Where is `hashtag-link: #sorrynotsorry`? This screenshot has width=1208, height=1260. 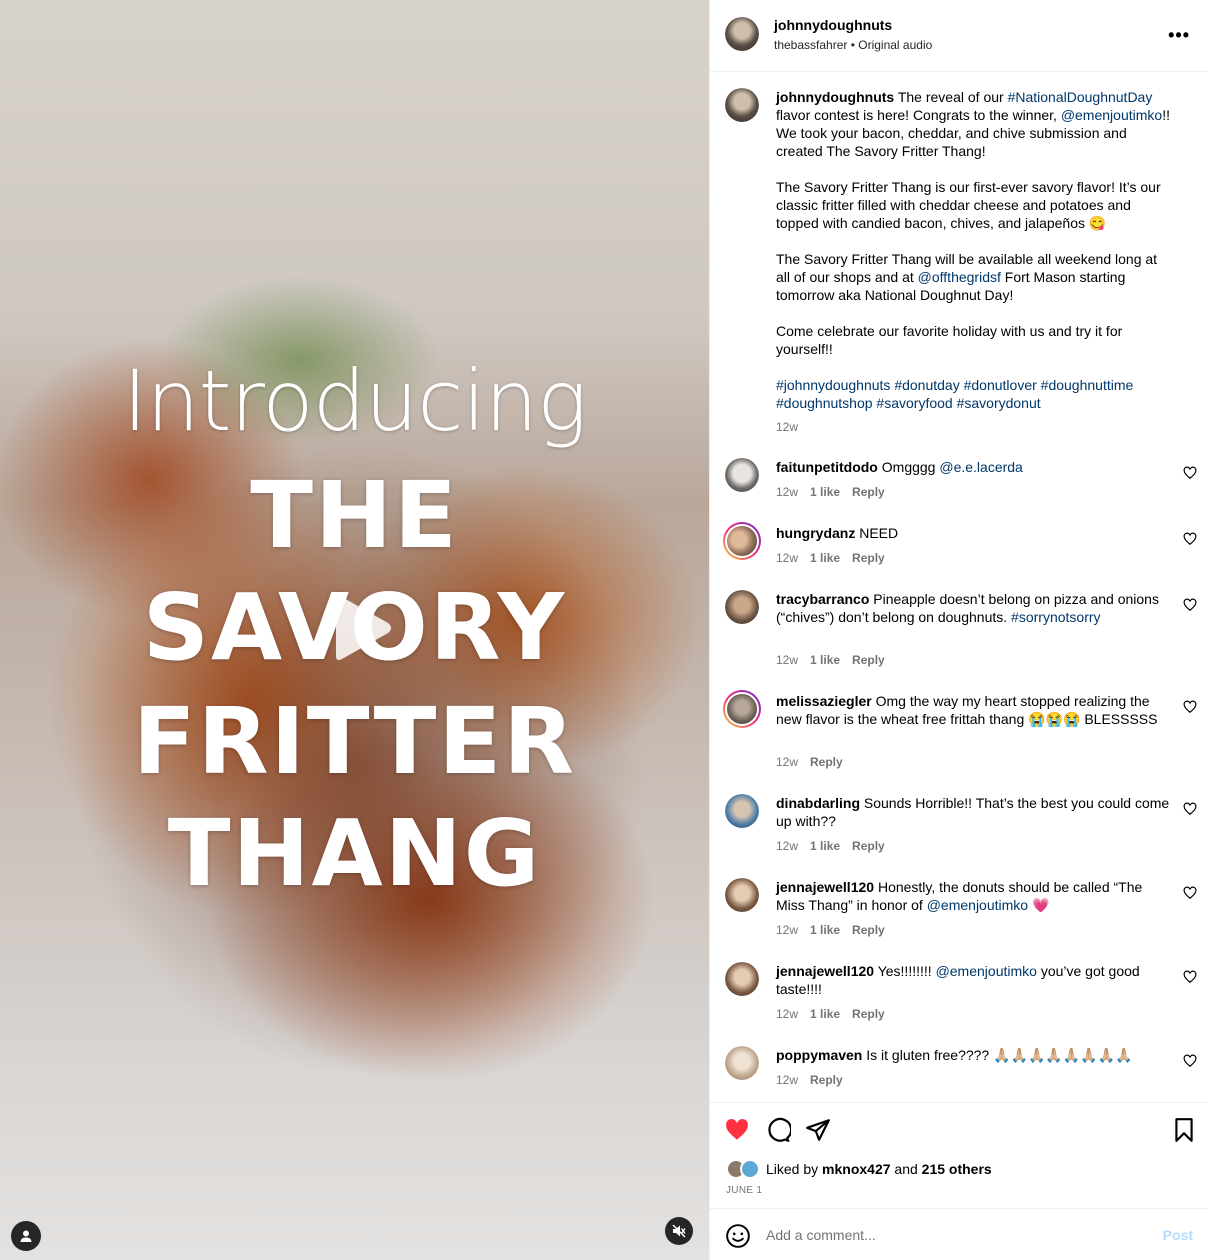 hashtag-link: #sorrynotsorry is located at coordinates (1055, 617).